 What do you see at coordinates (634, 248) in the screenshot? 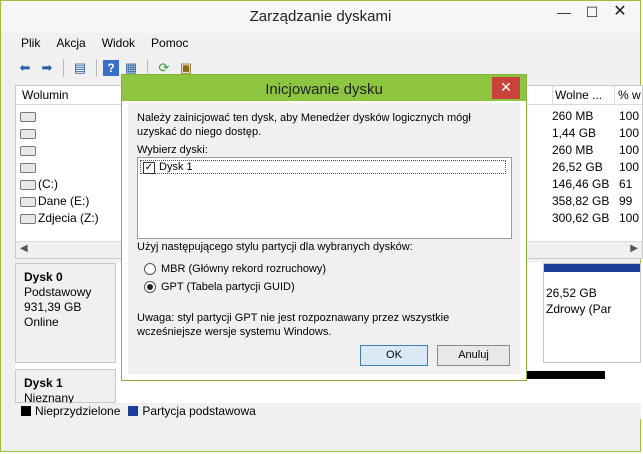
I see `scroll-right-icon: ▶` at bounding box center [634, 248].